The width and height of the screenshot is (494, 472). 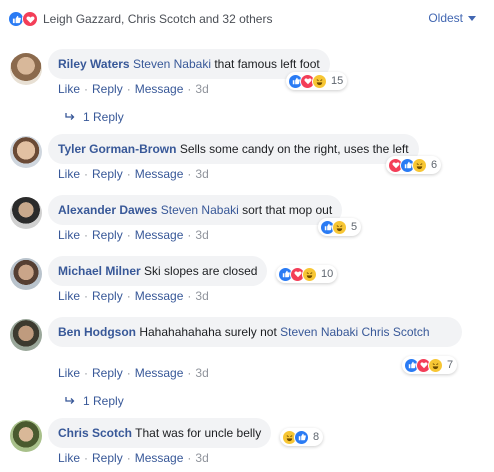 I want to click on reaction-count: 8, so click(x=316, y=437).